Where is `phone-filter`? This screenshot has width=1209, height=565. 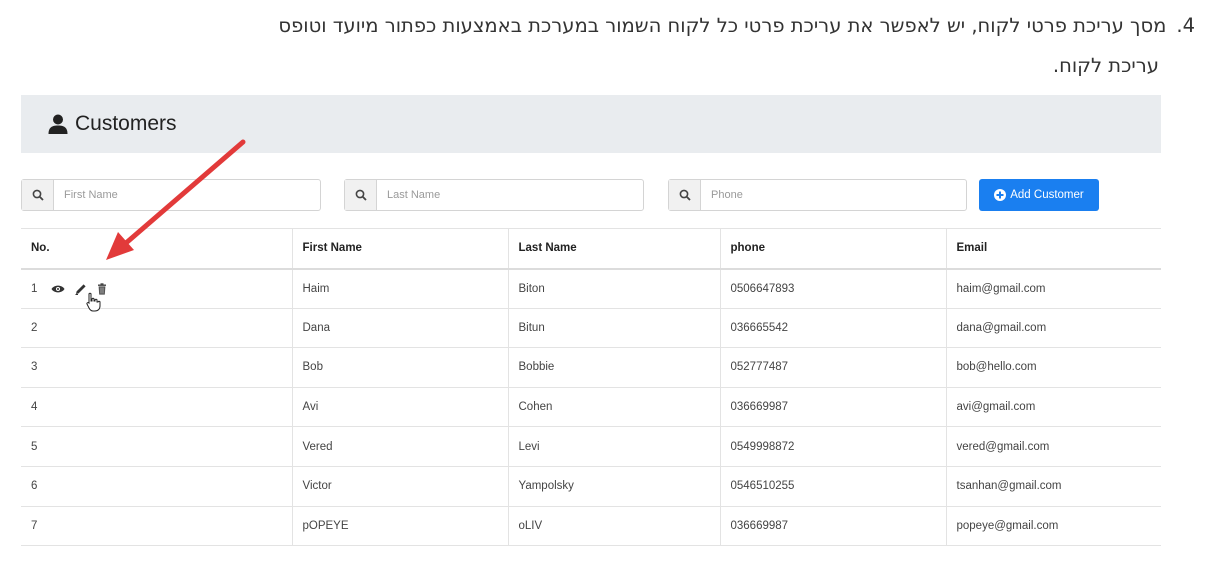 phone-filter is located at coordinates (817, 195).